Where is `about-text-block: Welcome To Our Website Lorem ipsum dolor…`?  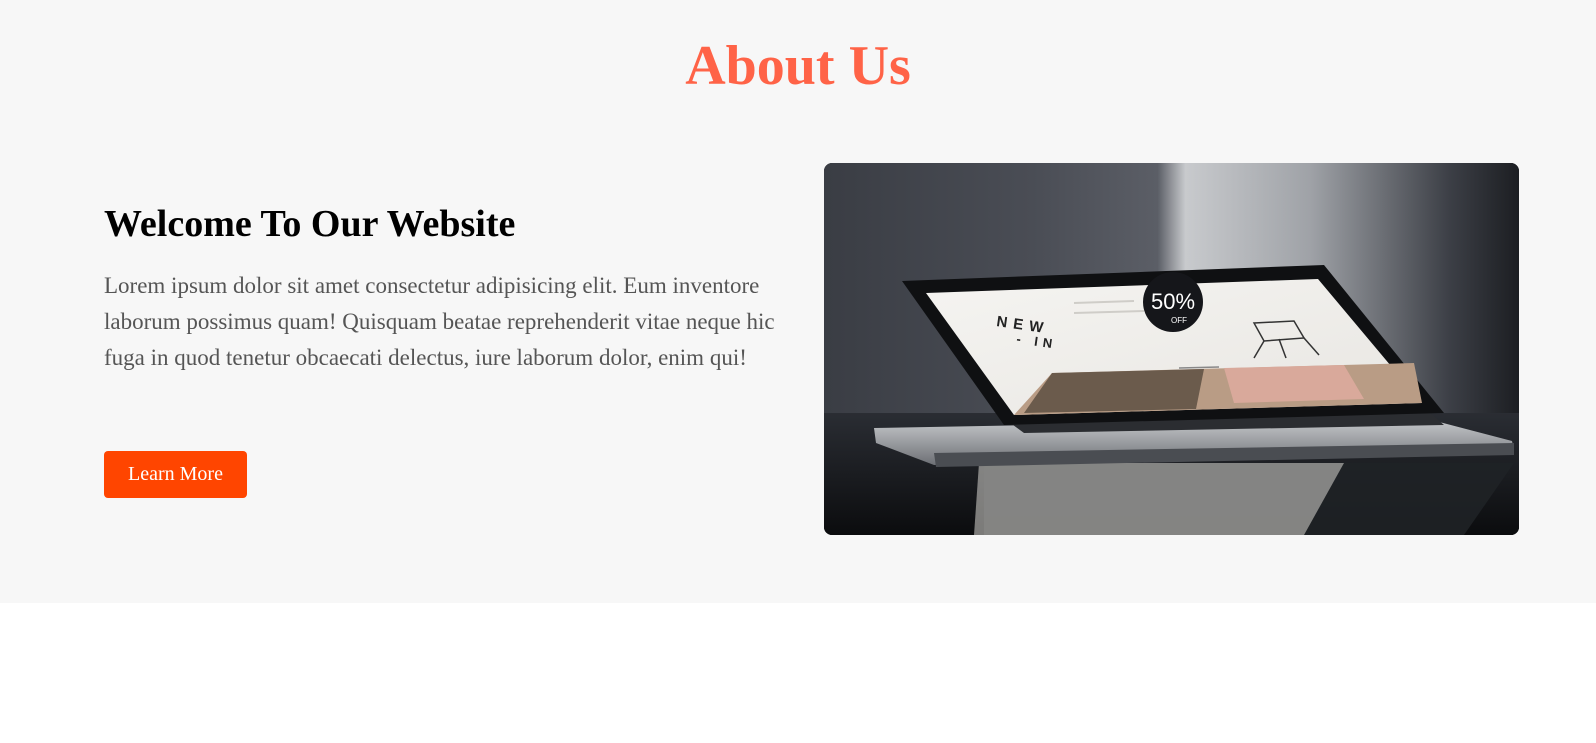
about-text-block: Welcome To Our Website Lorem ipsum dolor… is located at coordinates (449, 288).